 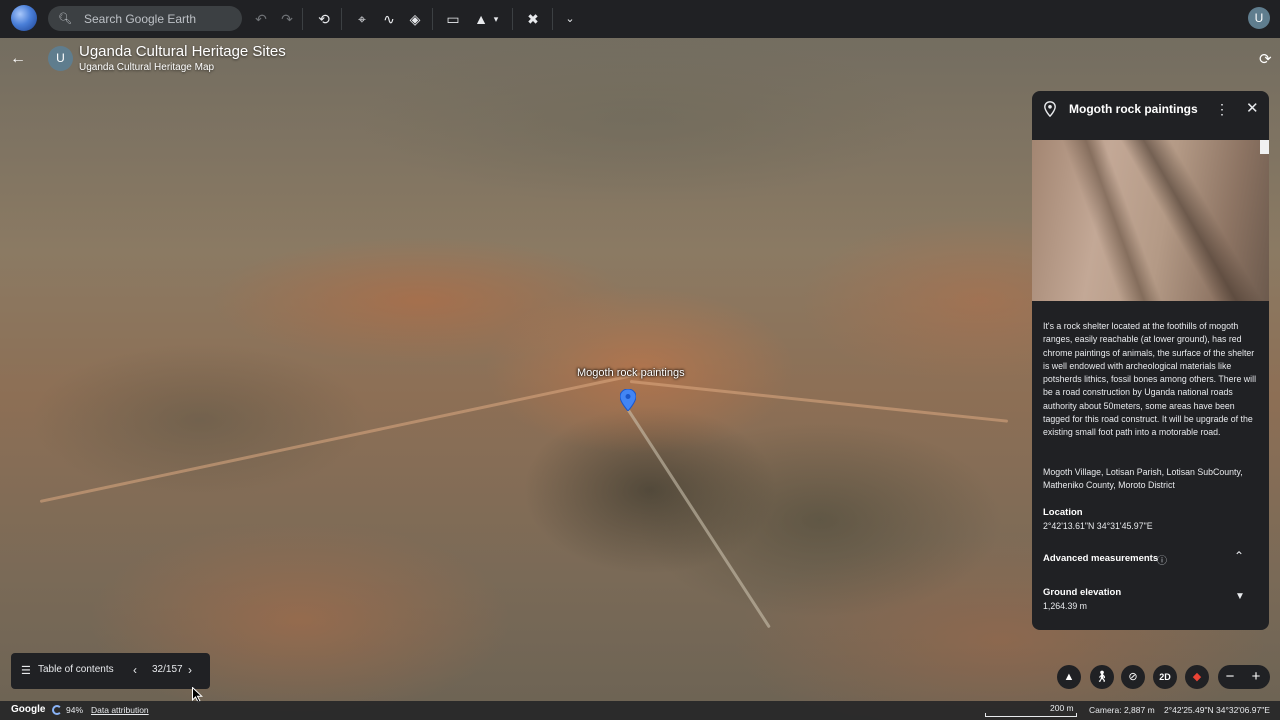 What do you see at coordinates (1082, 592) in the screenshot?
I see `ground-elevation-label: Ground elevation` at bounding box center [1082, 592].